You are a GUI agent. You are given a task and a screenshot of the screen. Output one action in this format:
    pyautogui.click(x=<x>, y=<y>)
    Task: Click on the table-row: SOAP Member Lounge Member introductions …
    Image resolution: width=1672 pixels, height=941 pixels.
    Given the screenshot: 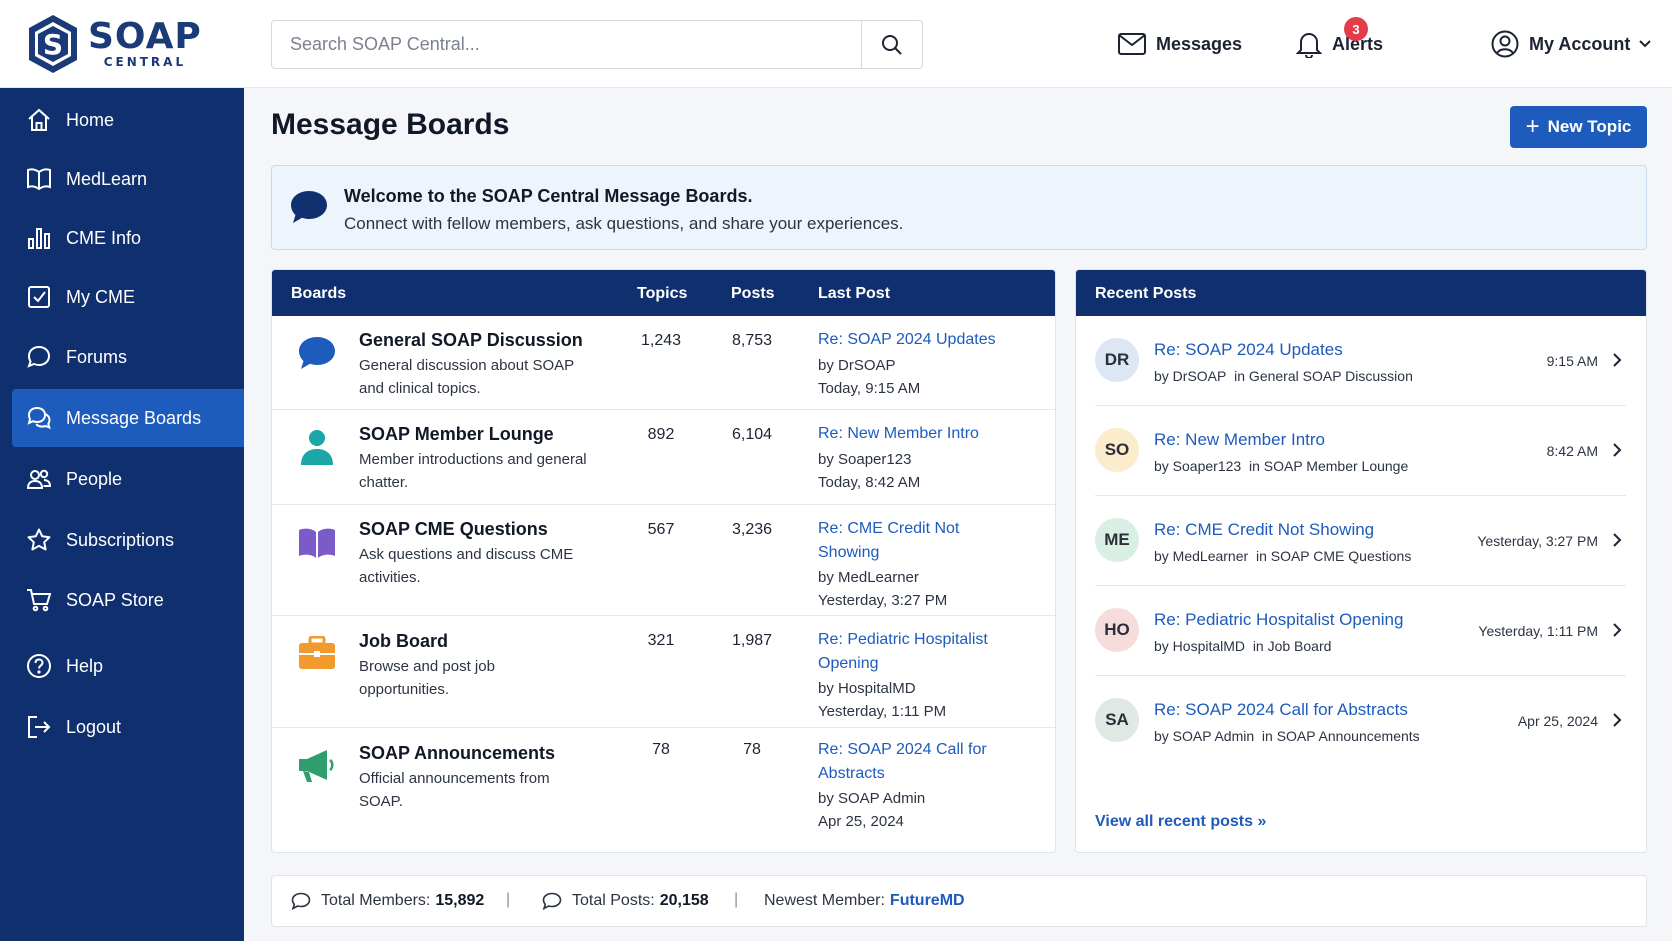 What is the action you would take?
    pyautogui.click(x=663, y=457)
    